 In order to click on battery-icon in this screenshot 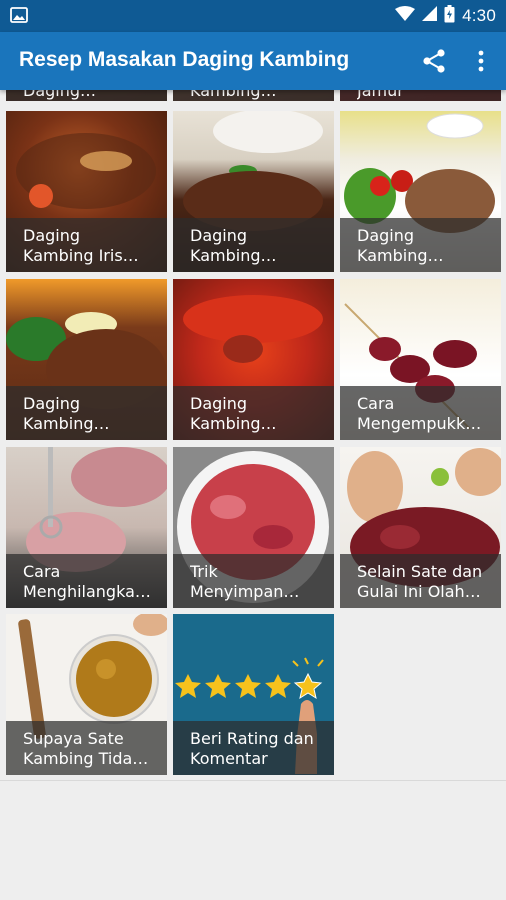, I will do `click(449, 16)`.